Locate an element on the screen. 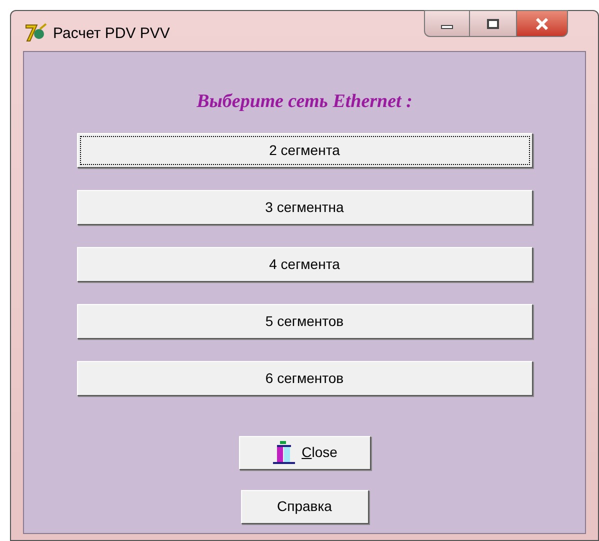 The height and width of the screenshot is (541, 599). segment-option-button: 6 сегментов is located at coordinates (304, 378).